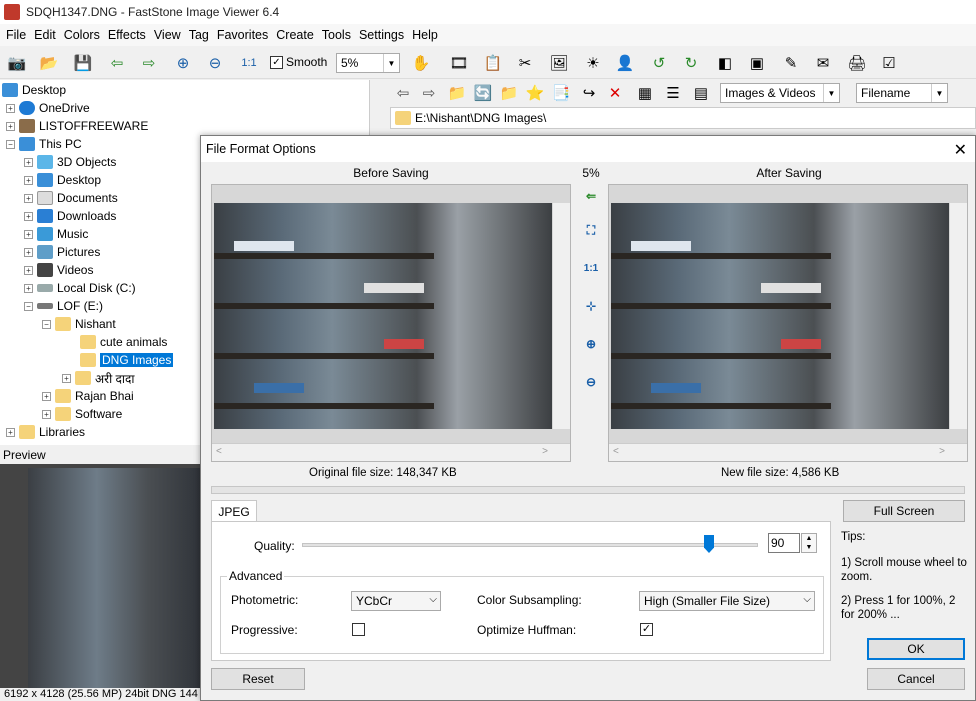 Image resolution: width=976 pixels, height=701 pixels. What do you see at coordinates (396, 601) in the screenshot?
I see `photometric-select: YCbCr ⌵` at bounding box center [396, 601].